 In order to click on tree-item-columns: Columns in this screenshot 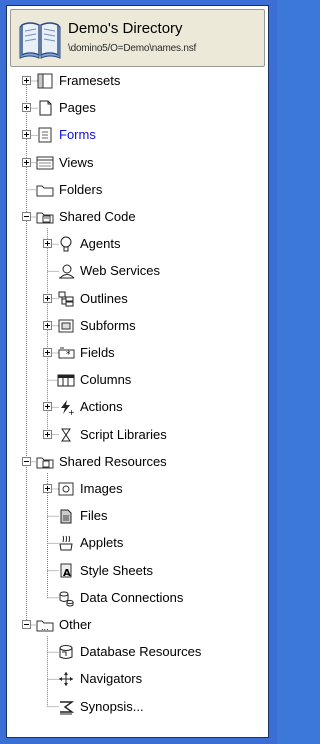, I will do `click(137, 380)`.